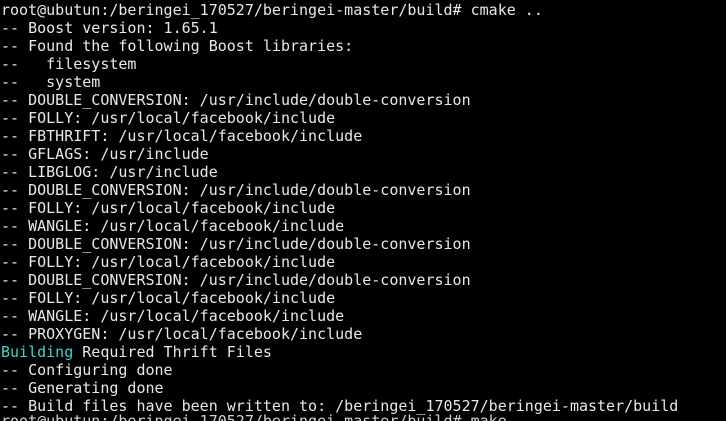 The width and height of the screenshot is (726, 421). I want to click on output-line: -- LIBGLOG: /usr/include, so click(109, 172).